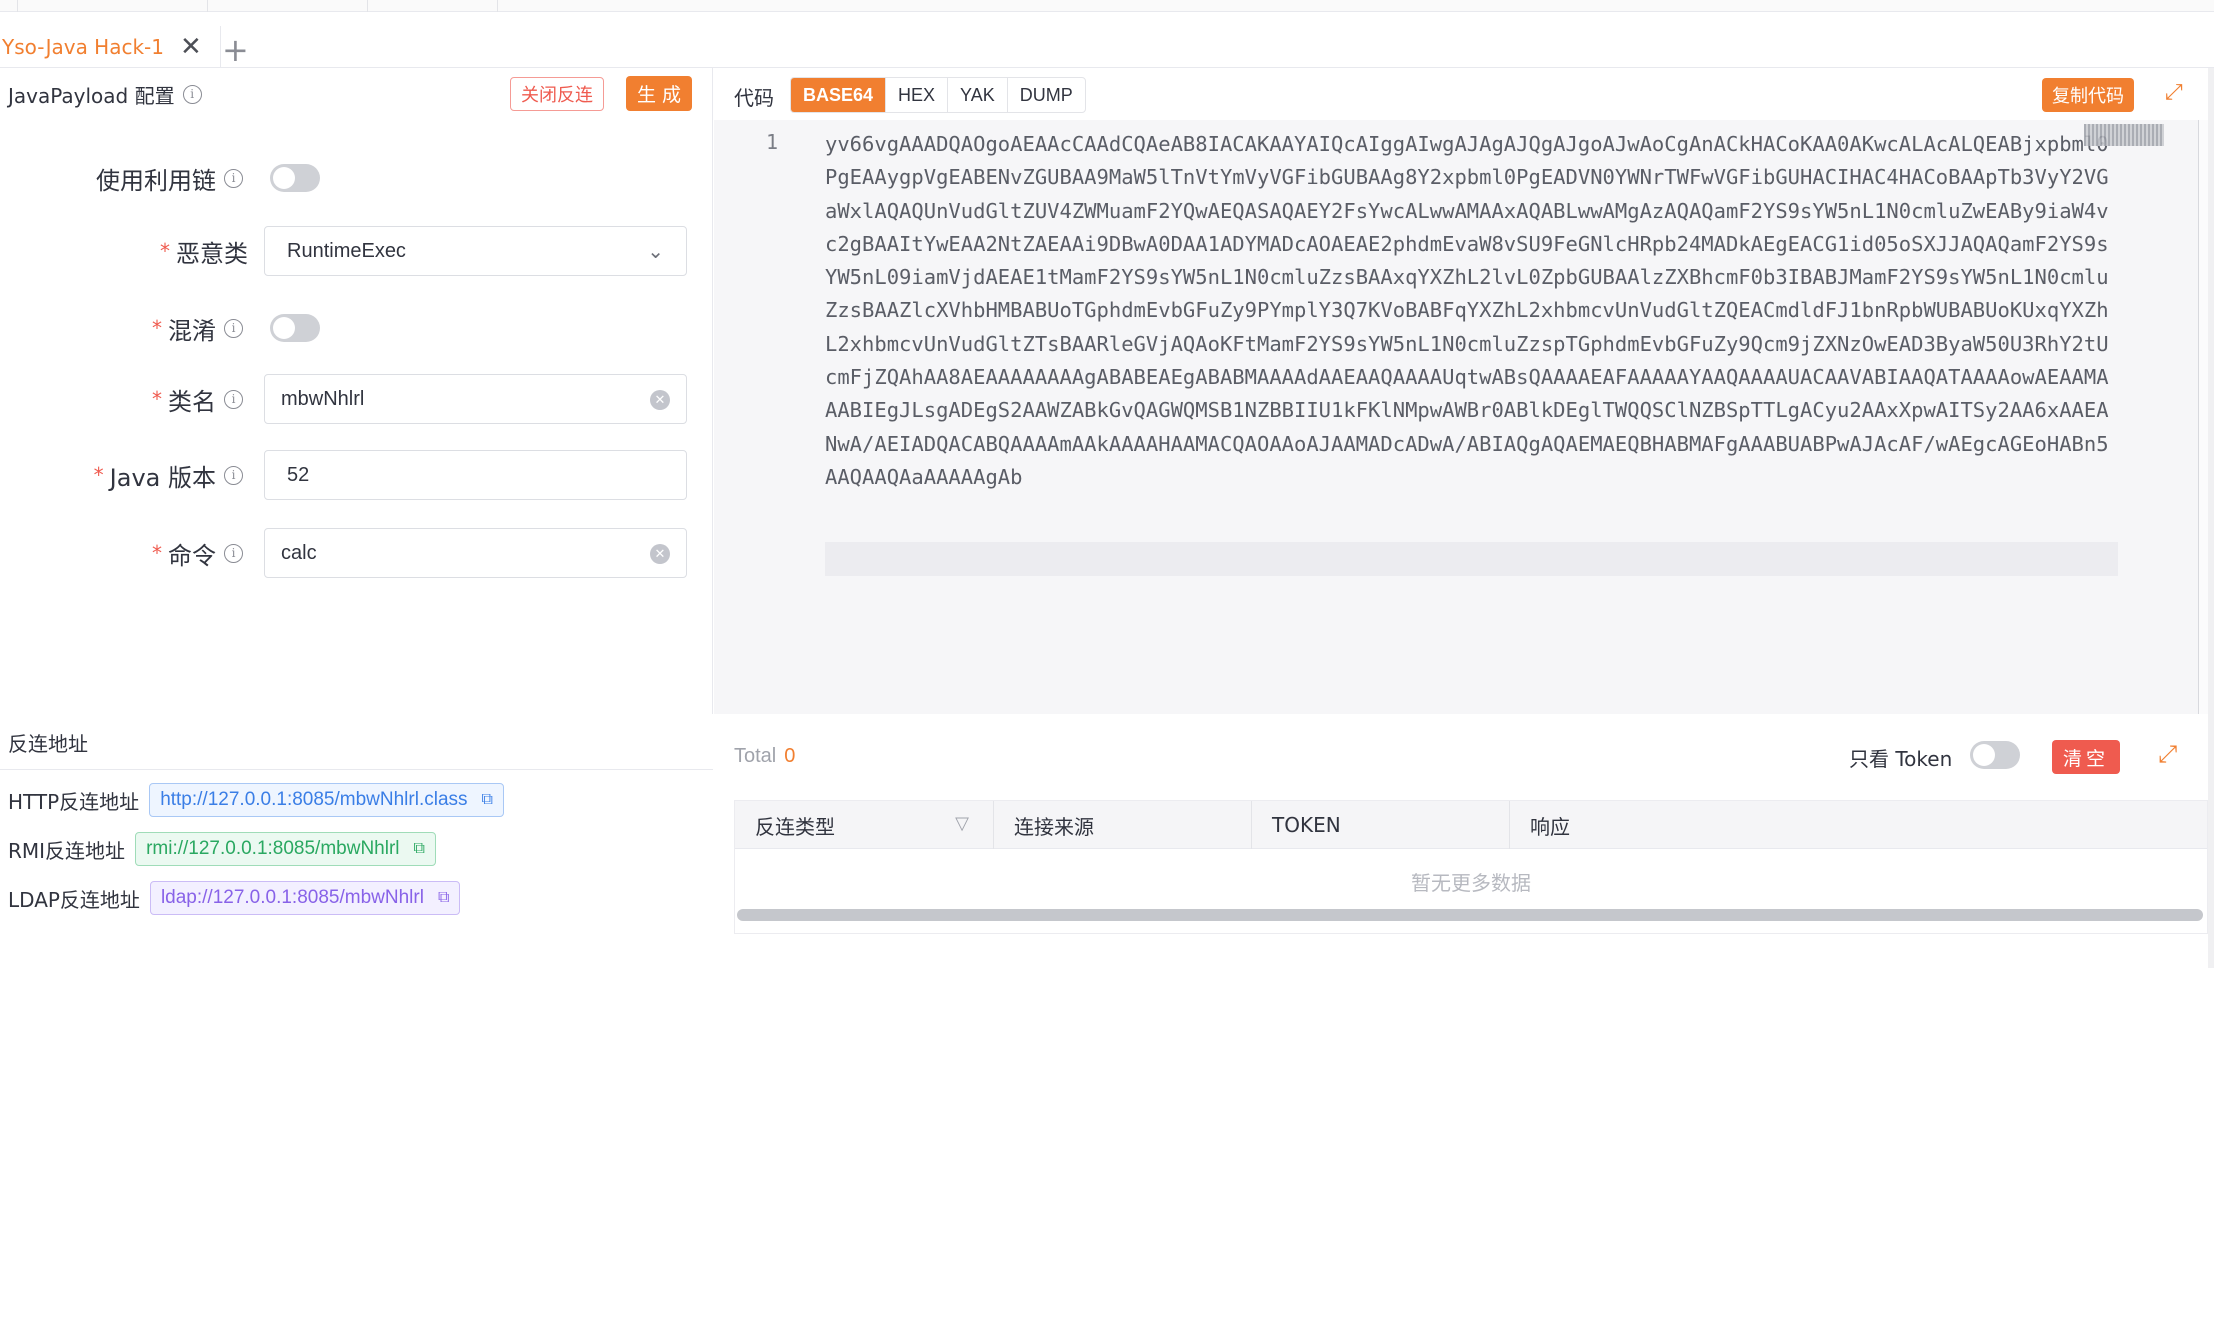  I want to click on class-name-label-text: 类名, so click(192, 401).